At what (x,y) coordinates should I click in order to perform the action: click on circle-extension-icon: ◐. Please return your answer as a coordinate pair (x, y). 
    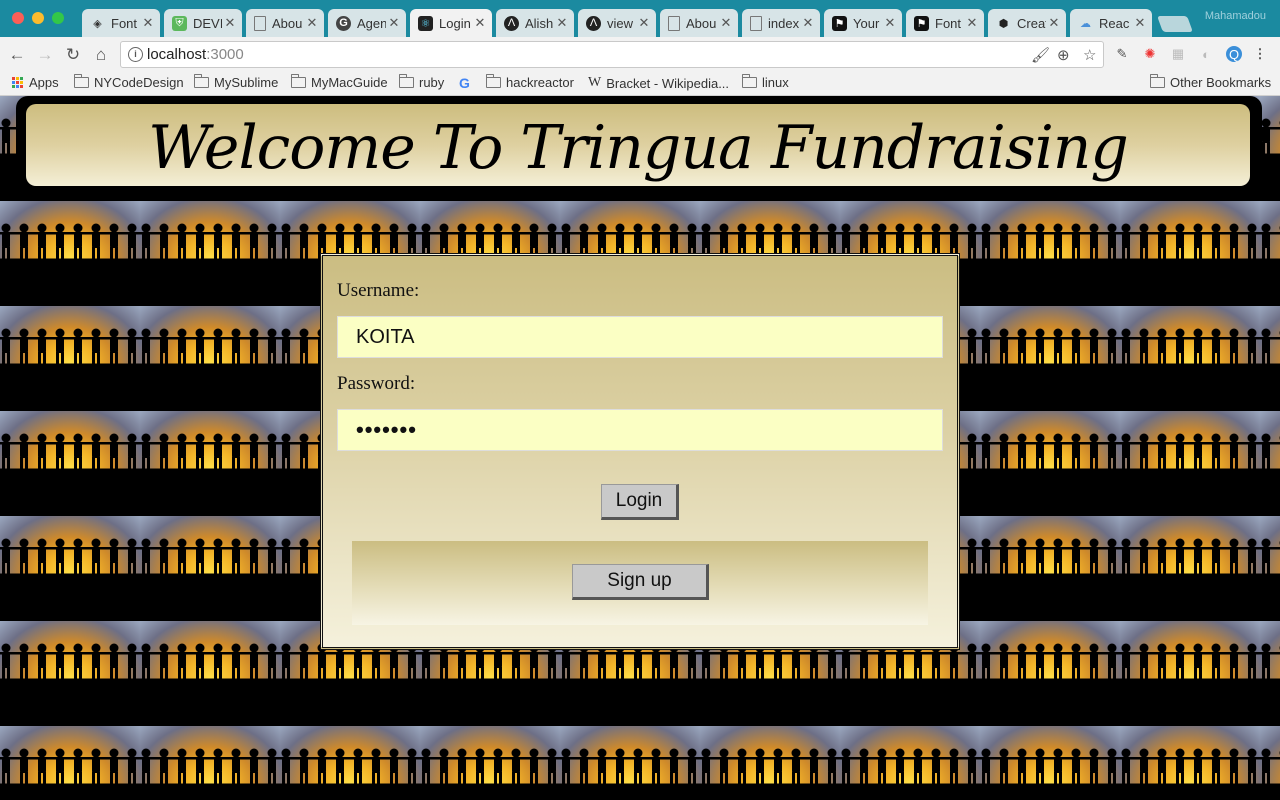
    Looking at the image, I should click on (1206, 54).